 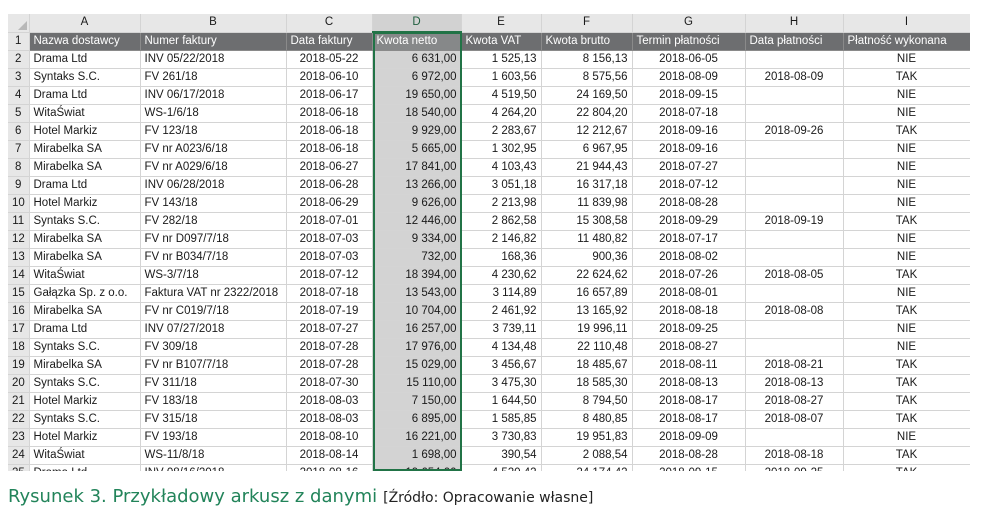 I want to click on cell-invoice-date: 2018-07-12, so click(x=329, y=275).